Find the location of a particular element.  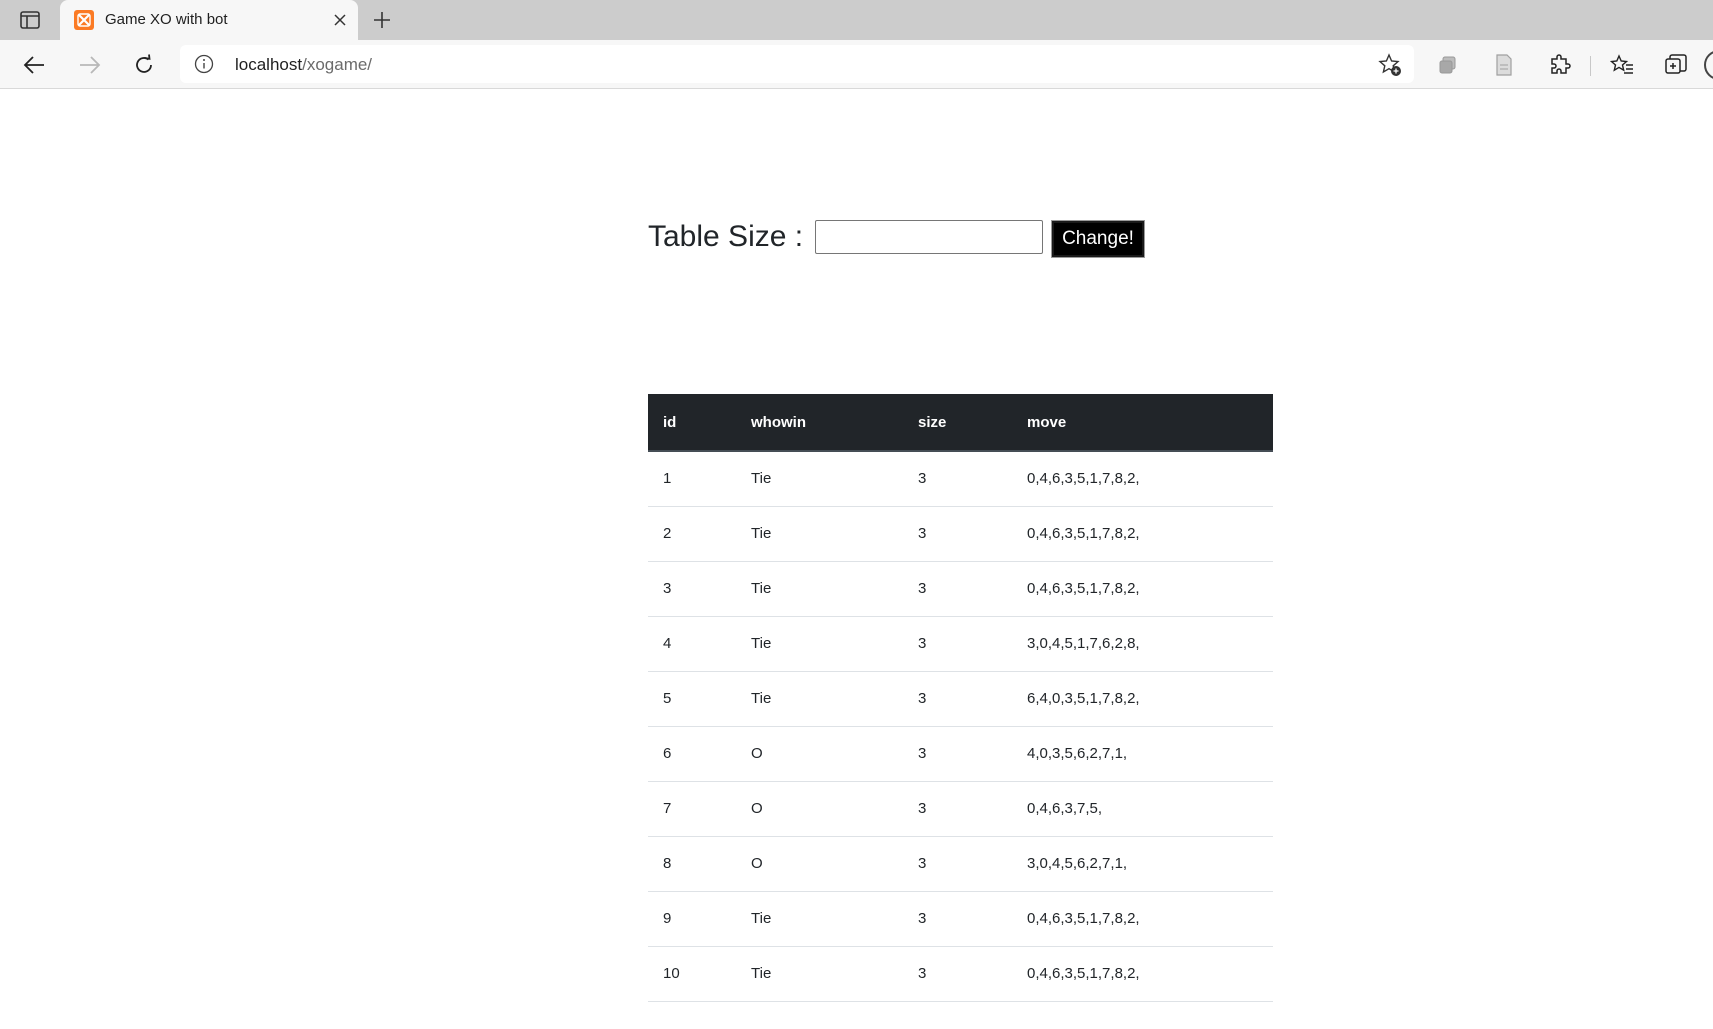

table-row: 7 O 3 0,4,6,3,7,5, is located at coordinates (960, 809).